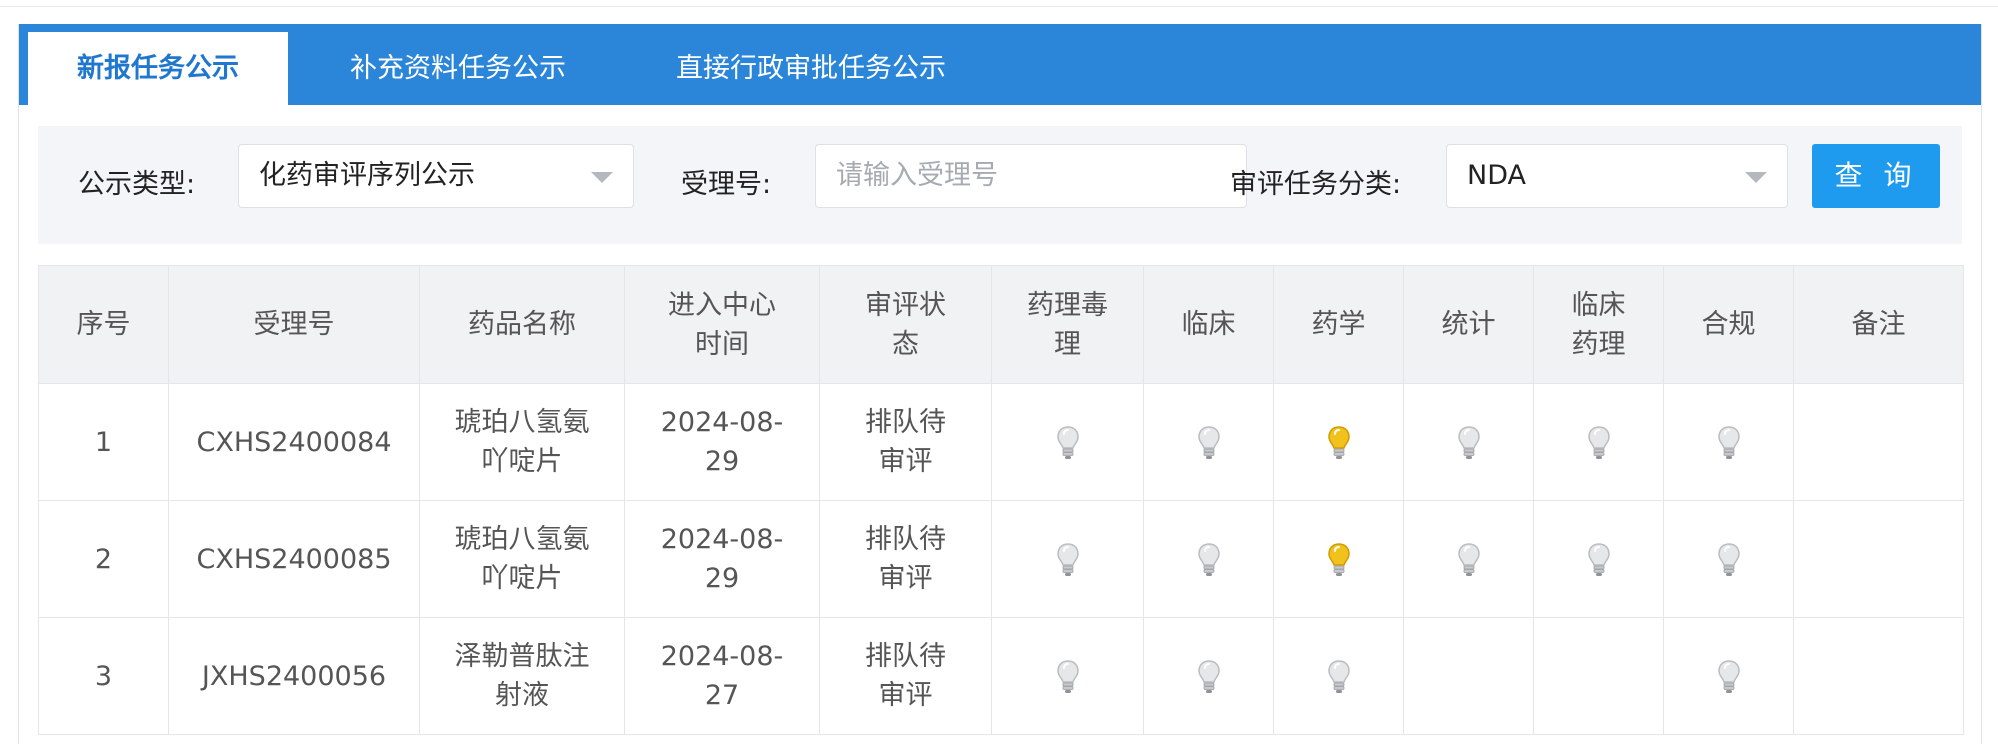 The height and width of the screenshot is (744, 1998). What do you see at coordinates (137, 184) in the screenshot?
I see `publicity-type-label: 公示类型:` at bounding box center [137, 184].